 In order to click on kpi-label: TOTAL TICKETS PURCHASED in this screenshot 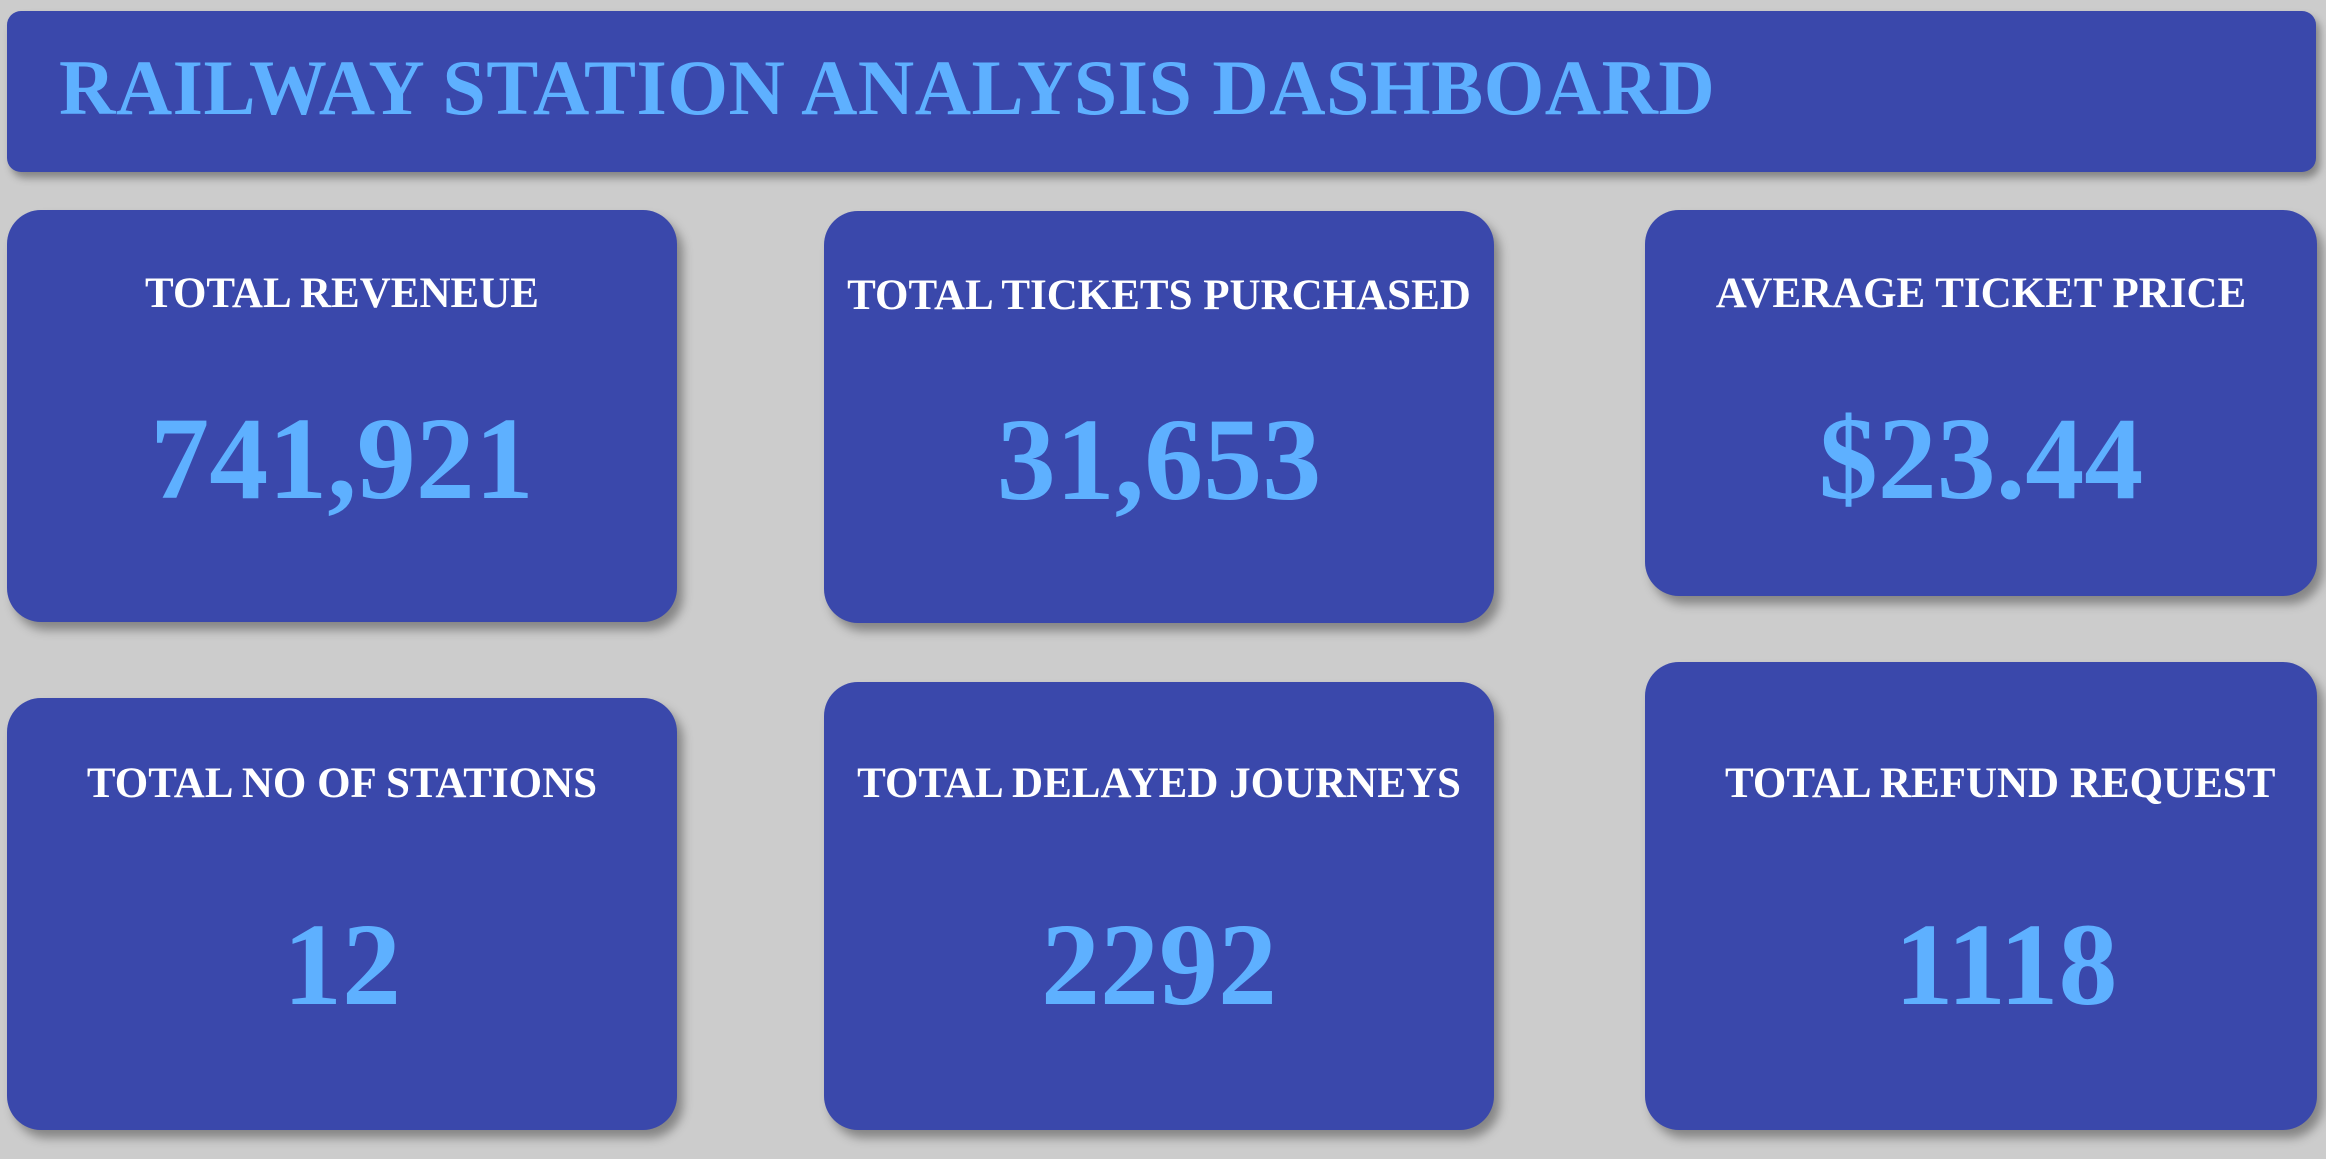, I will do `click(1159, 295)`.